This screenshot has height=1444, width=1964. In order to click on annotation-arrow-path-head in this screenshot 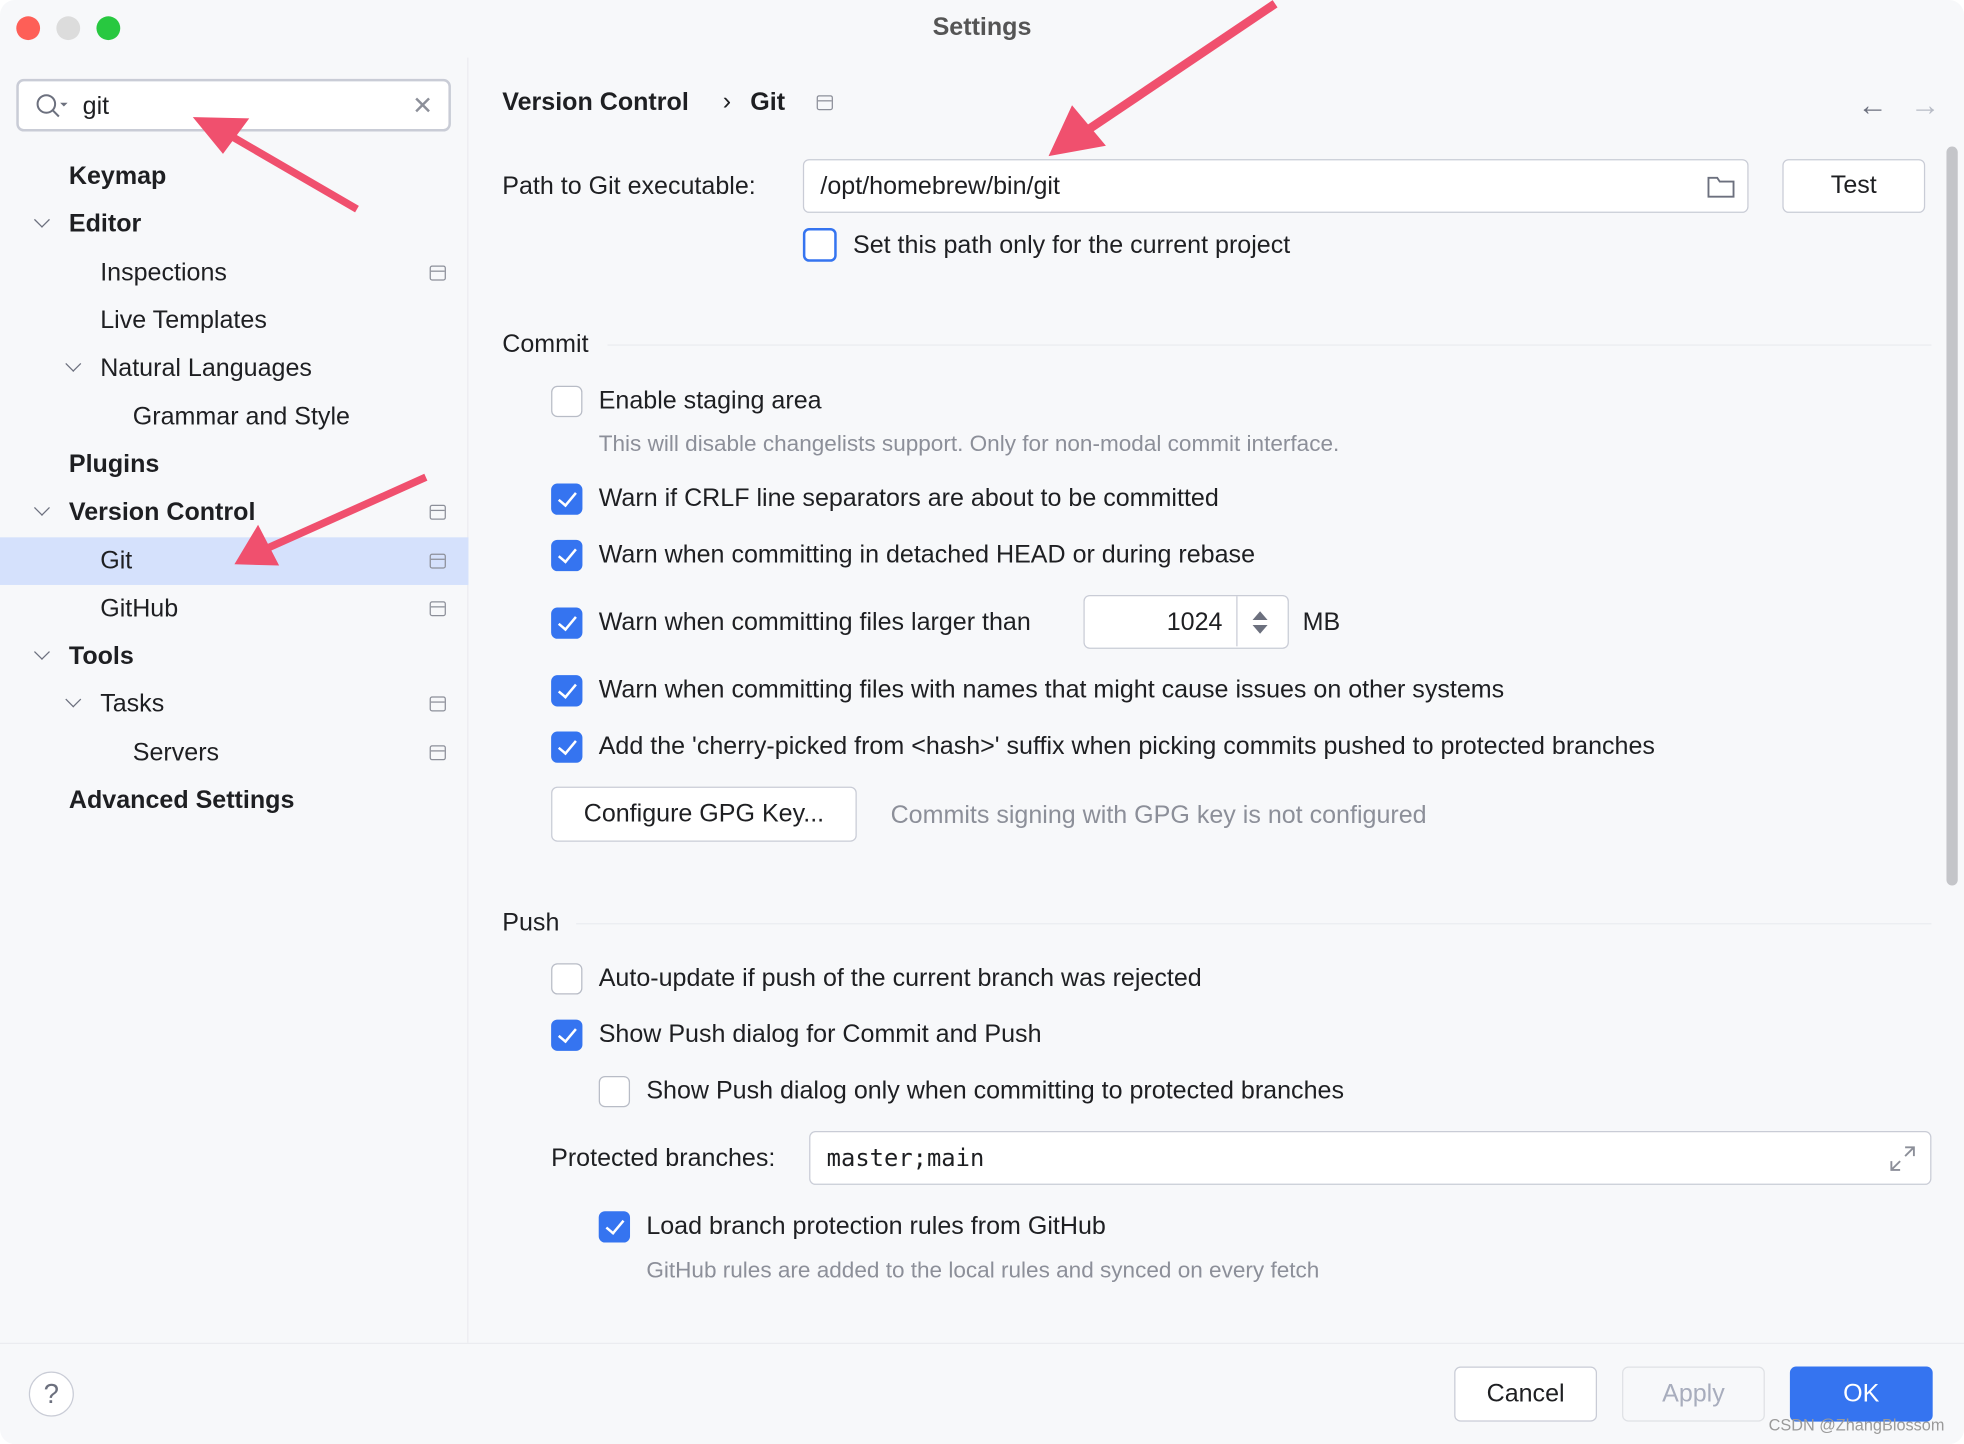, I will do `click(1077, 131)`.